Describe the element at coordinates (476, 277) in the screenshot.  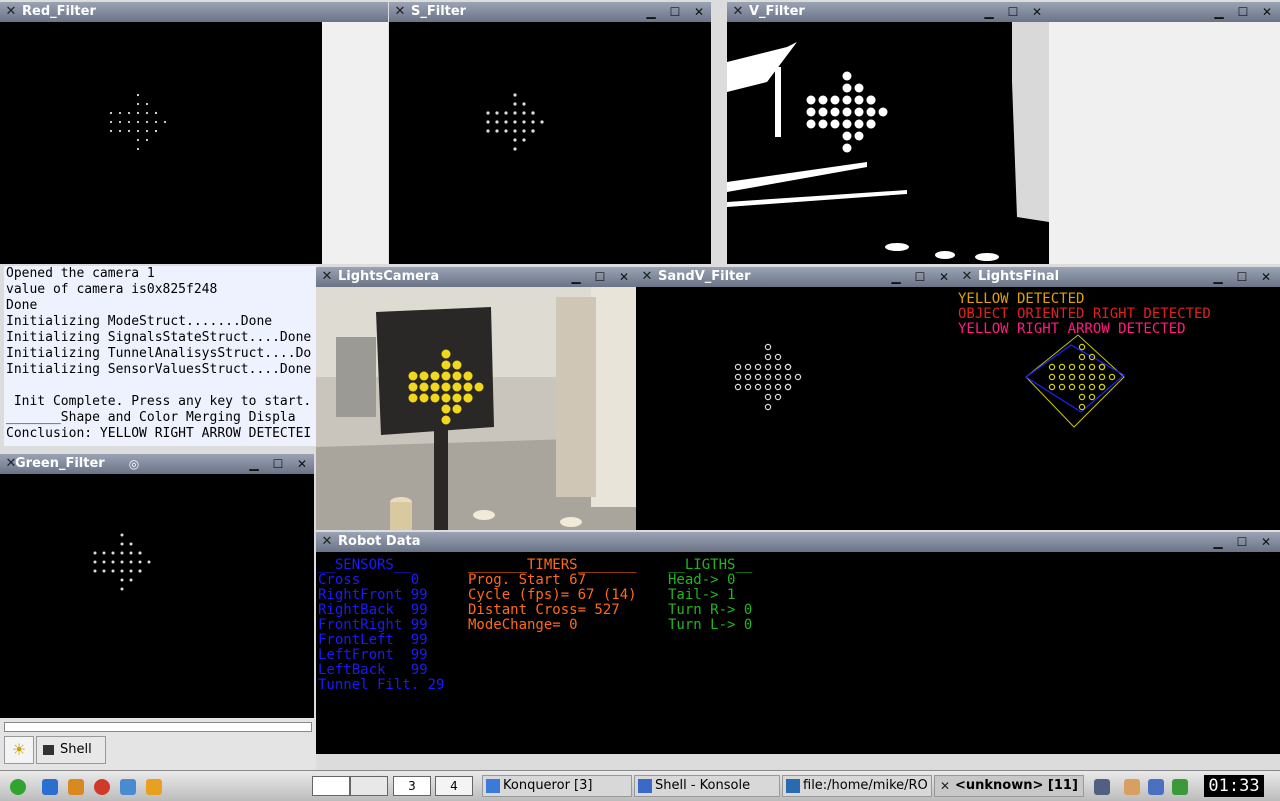
I see `lights-camera-titlebar: ✕ LightsCamera ▁ ☐ ✕` at that location.